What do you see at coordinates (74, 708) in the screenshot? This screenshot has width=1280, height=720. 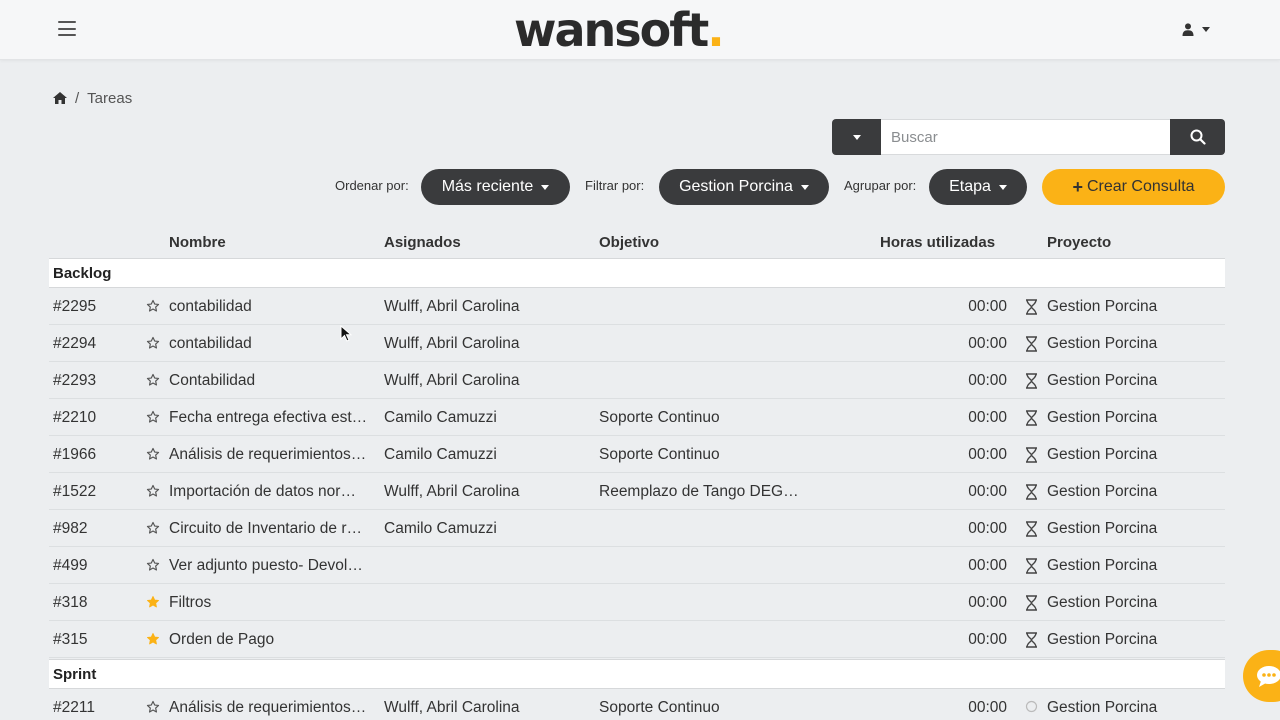 I see `task-id: #2211` at bounding box center [74, 708].